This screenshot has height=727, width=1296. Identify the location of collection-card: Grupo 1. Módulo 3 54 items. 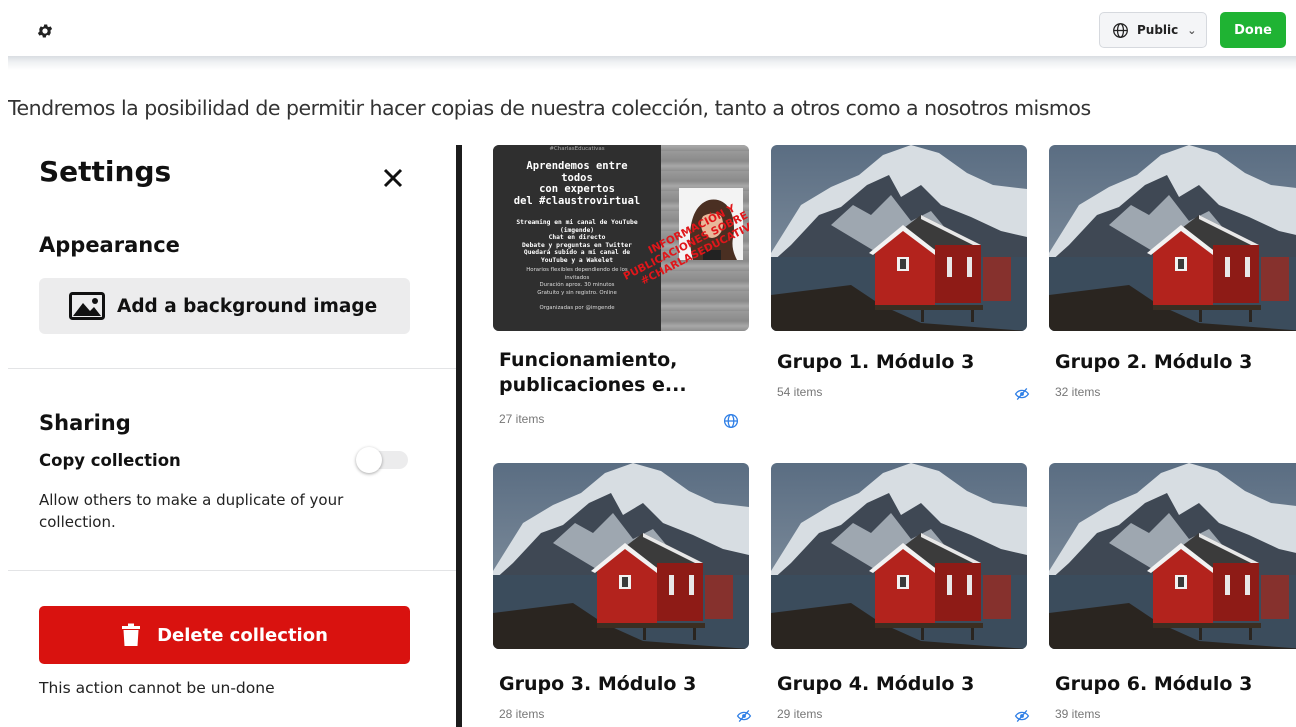
(900, 275).